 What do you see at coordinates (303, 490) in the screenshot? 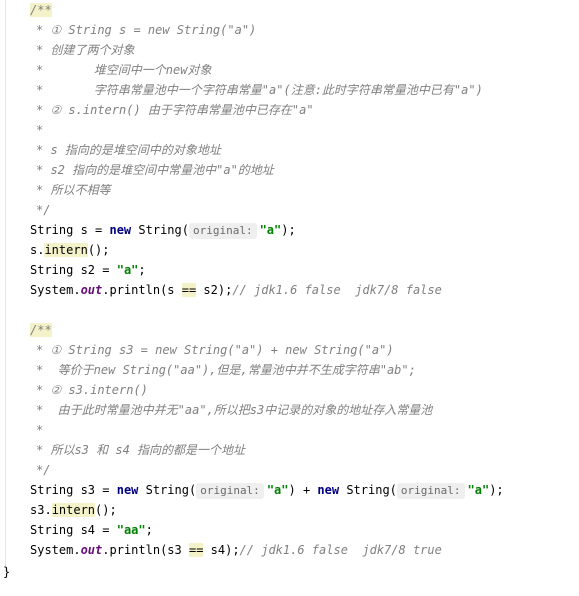
I see `code-text: ) +` at bounding box center [303, 490].